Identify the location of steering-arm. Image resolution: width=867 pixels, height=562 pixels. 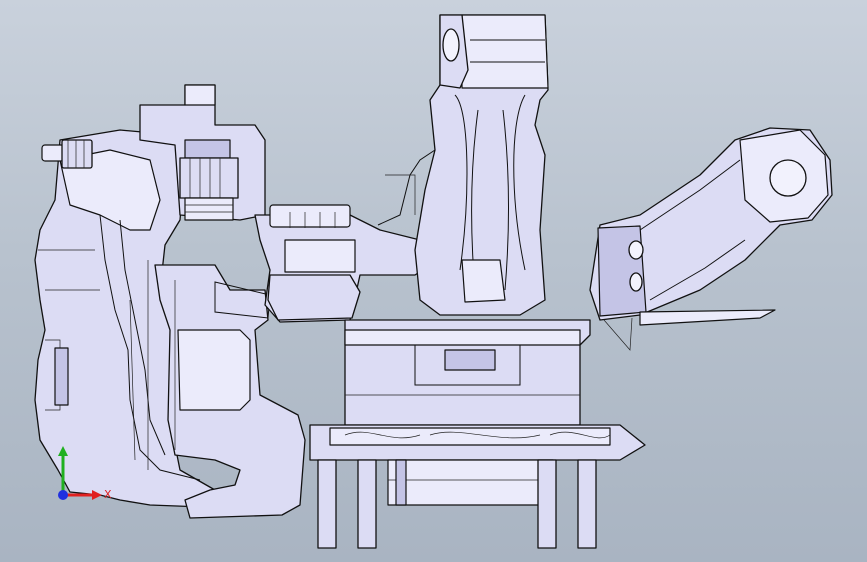
(711, 239).